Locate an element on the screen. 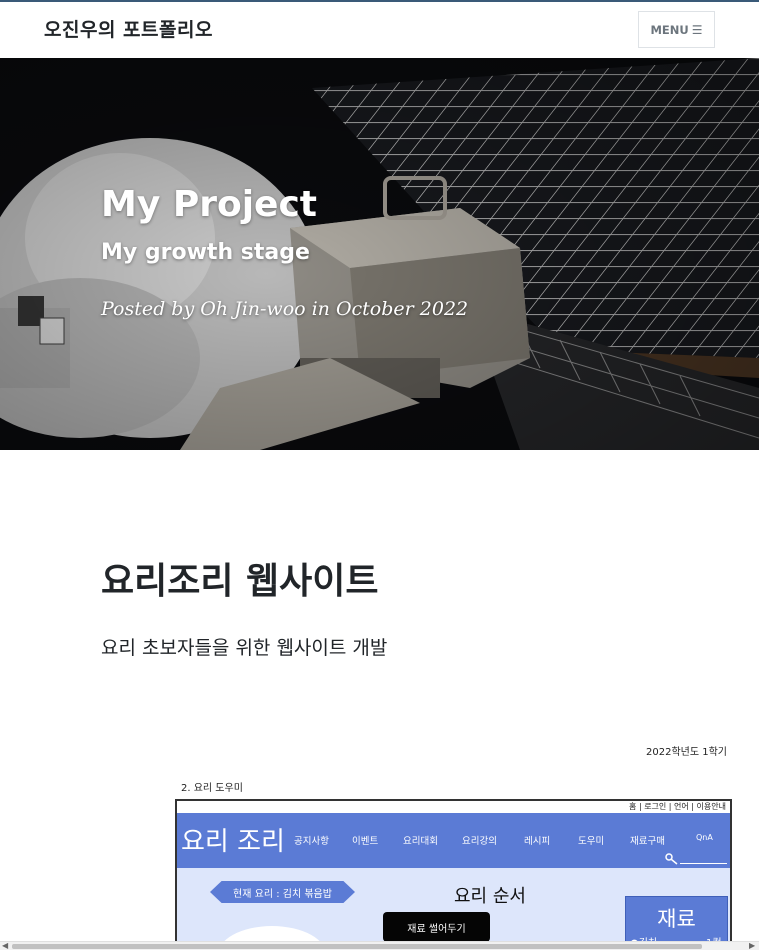 The image size is (759, 950). mockup-body: 현재 요리 : 김치 볶음밥 요리 순서 재료 썰어두기 재료 ●김치 1컵 is located at coordinates (453, 909).